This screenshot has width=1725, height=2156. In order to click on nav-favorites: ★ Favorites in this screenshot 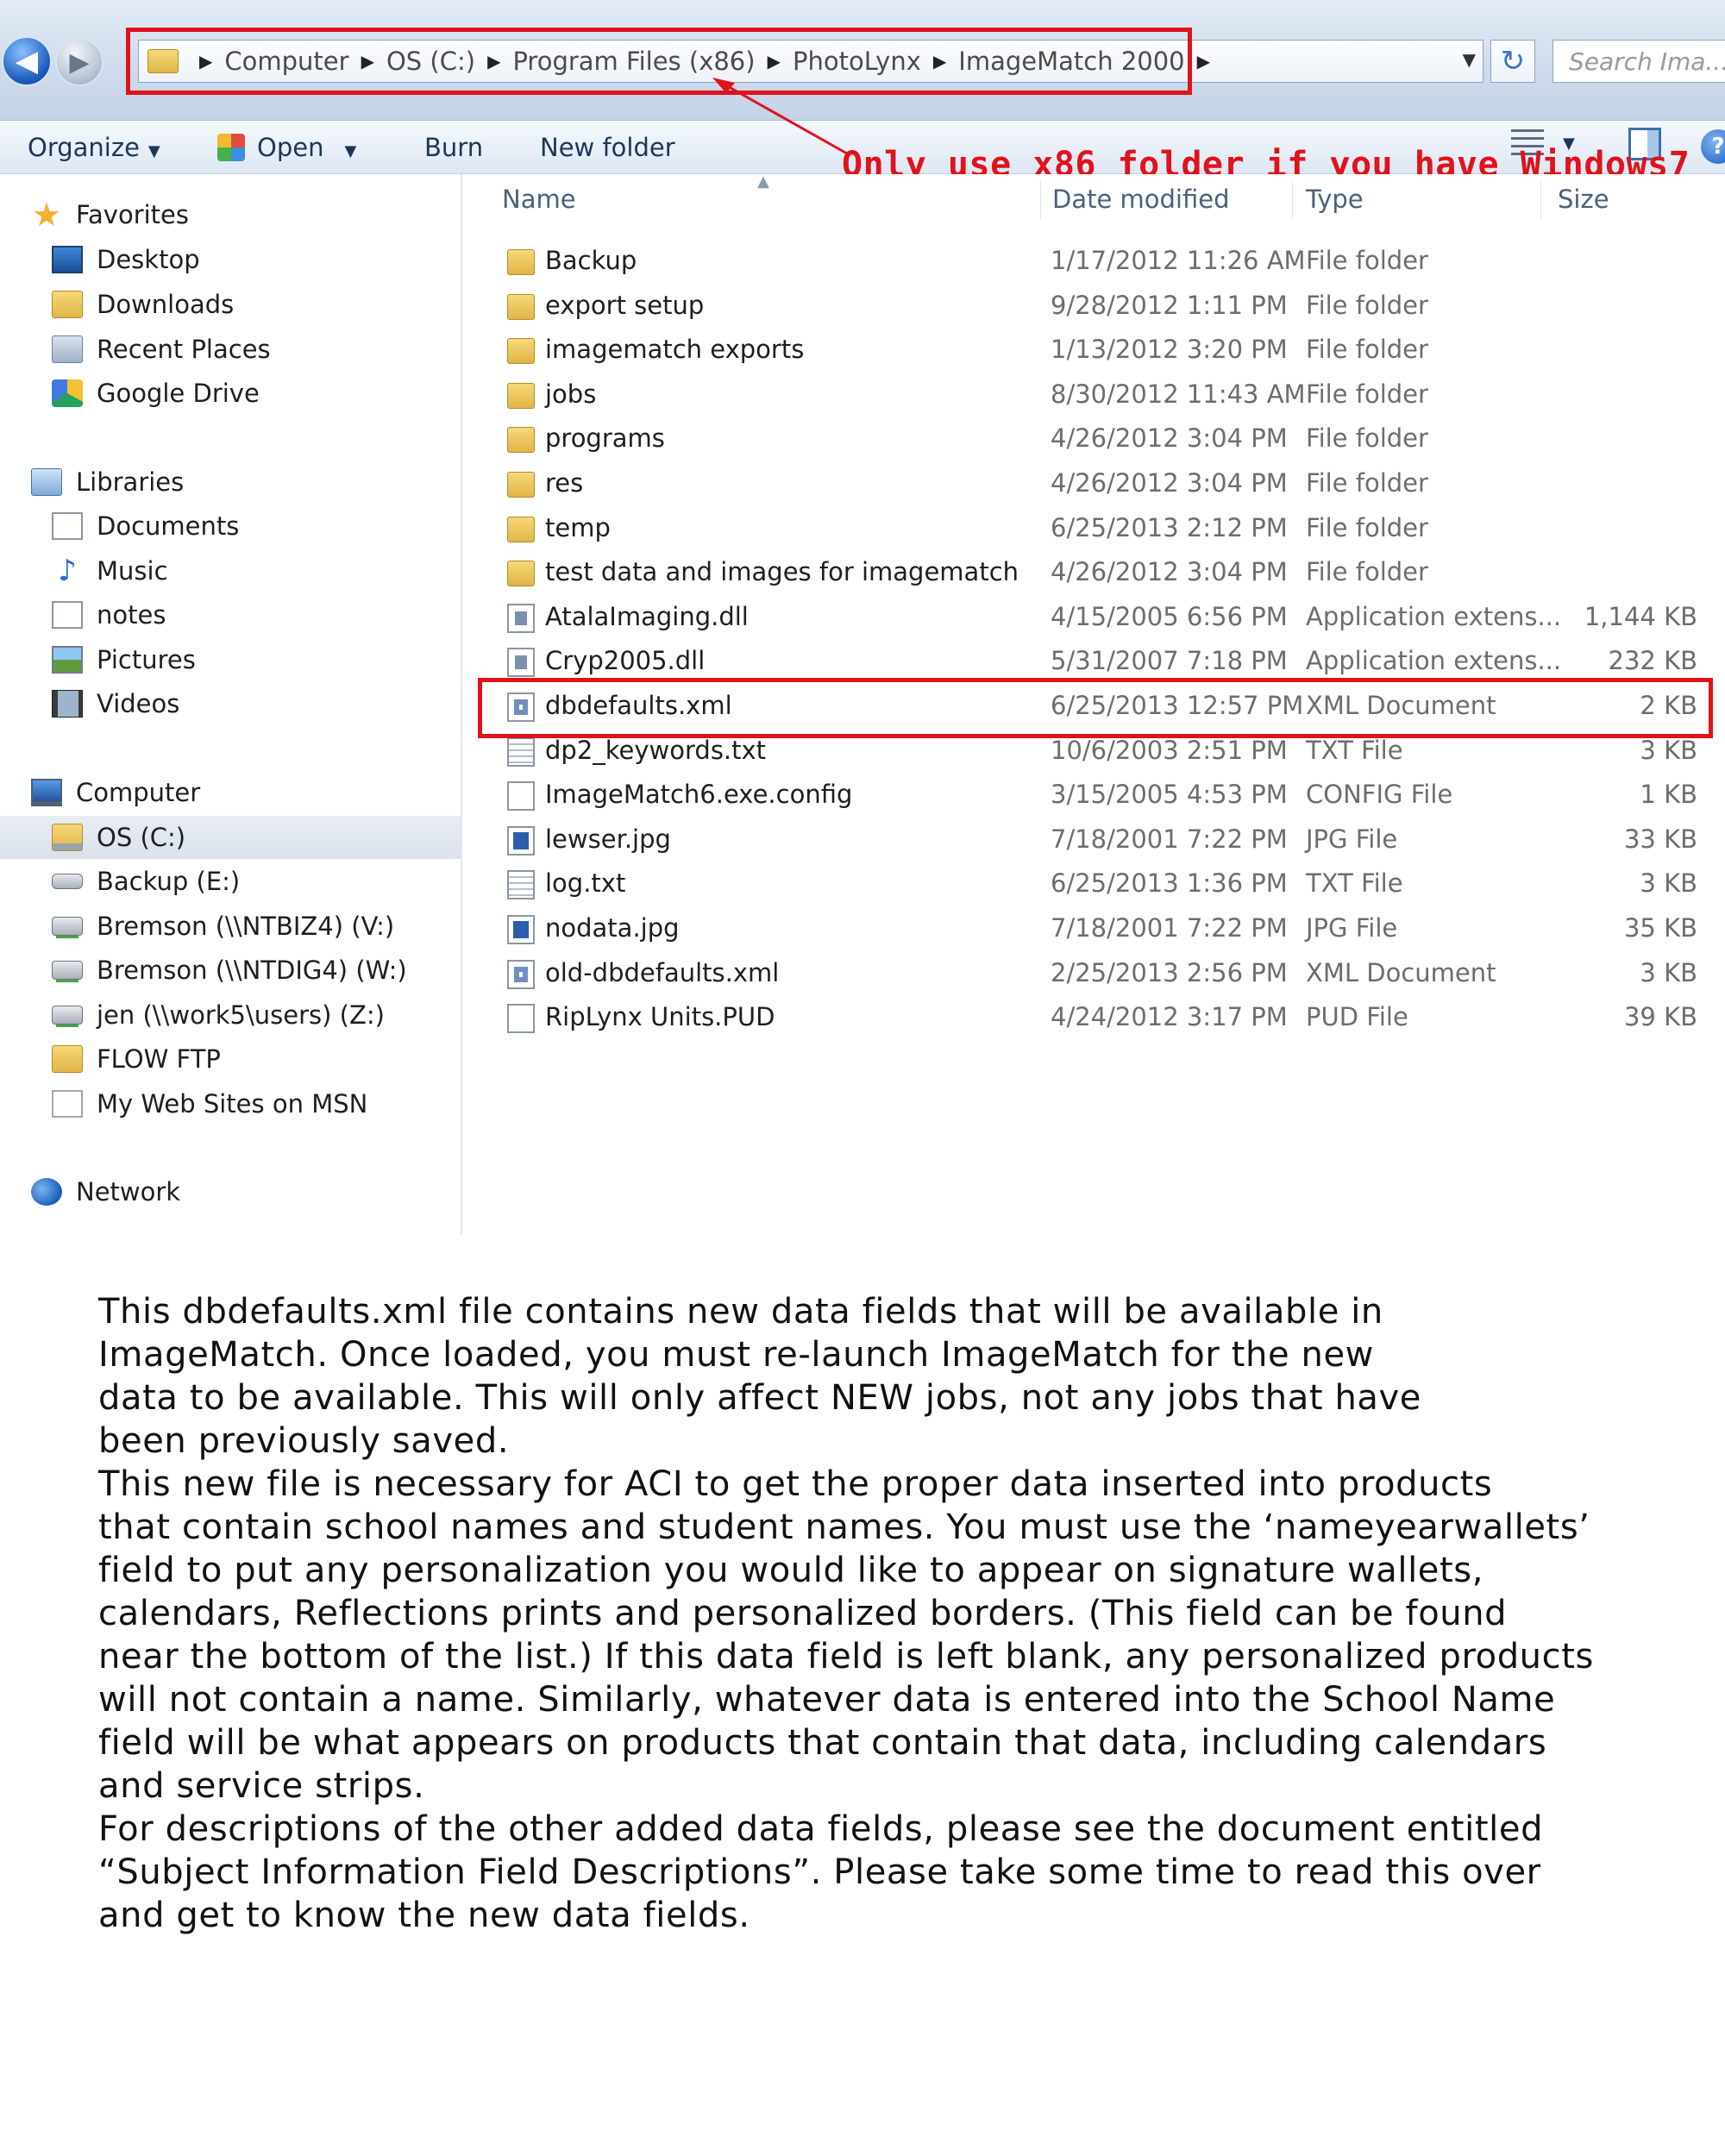, I will do `click(230, 215)`.